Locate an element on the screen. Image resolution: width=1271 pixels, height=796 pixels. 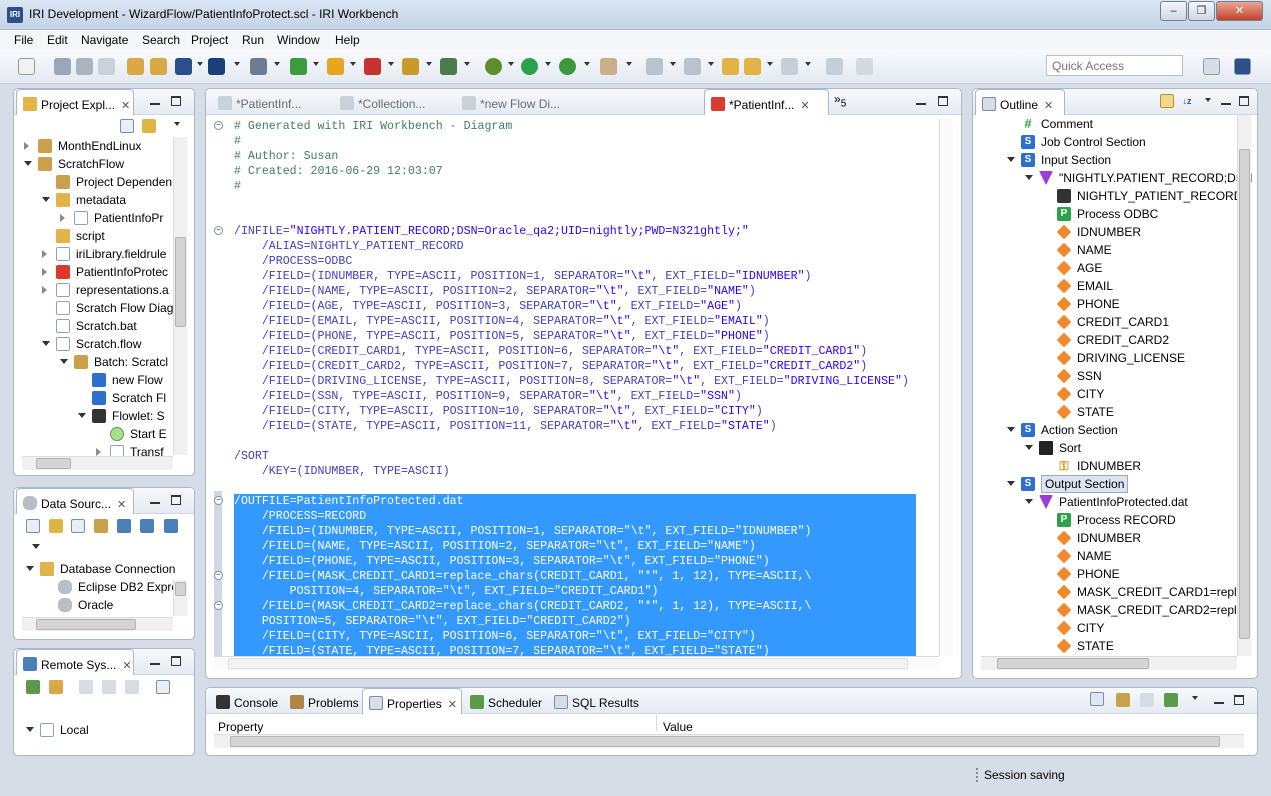
tree-item: metadata is located at coordinates (91, 200).